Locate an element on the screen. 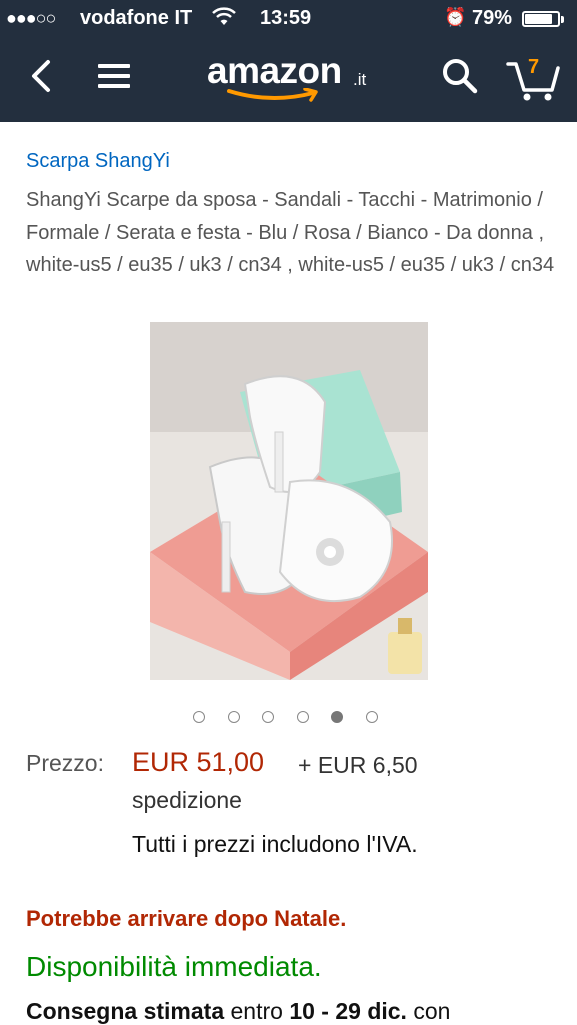 This screenshot has width=577, height=1025. menu-icon is located at coordinates (114, 76).